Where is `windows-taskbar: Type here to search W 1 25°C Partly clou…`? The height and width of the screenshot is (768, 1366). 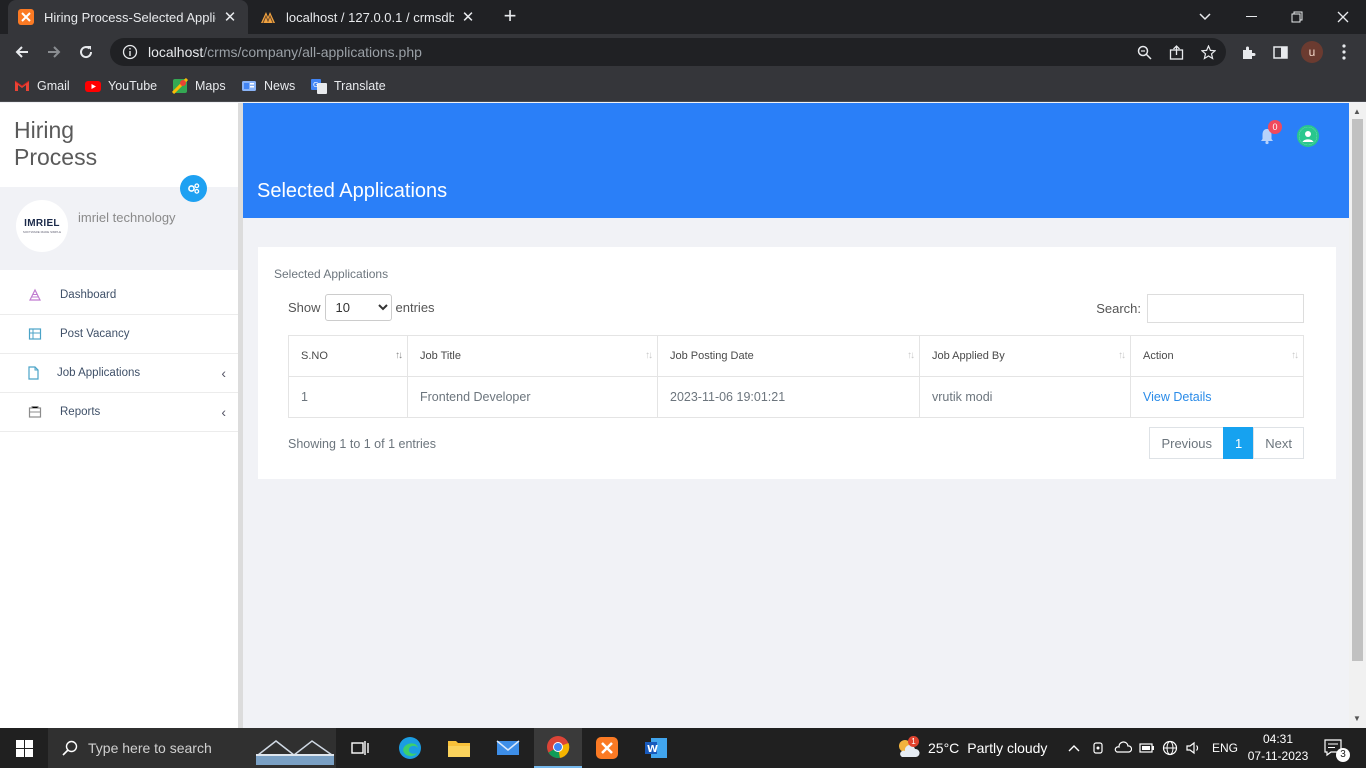 windows-taskbar: Type here to search W 1 25°C Partly clou… is located at coordinates (683, 748).